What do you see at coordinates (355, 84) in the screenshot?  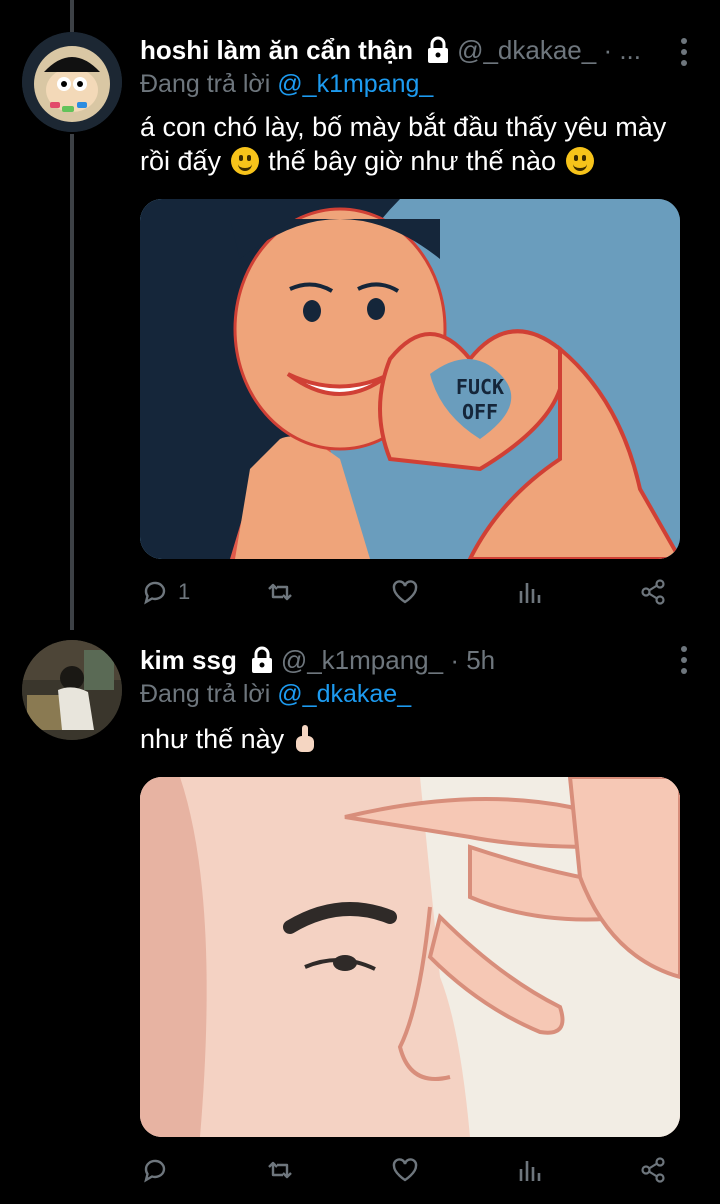 I see `reply-mention-link: @_k1mpang_` at bounding box center [355, 84].